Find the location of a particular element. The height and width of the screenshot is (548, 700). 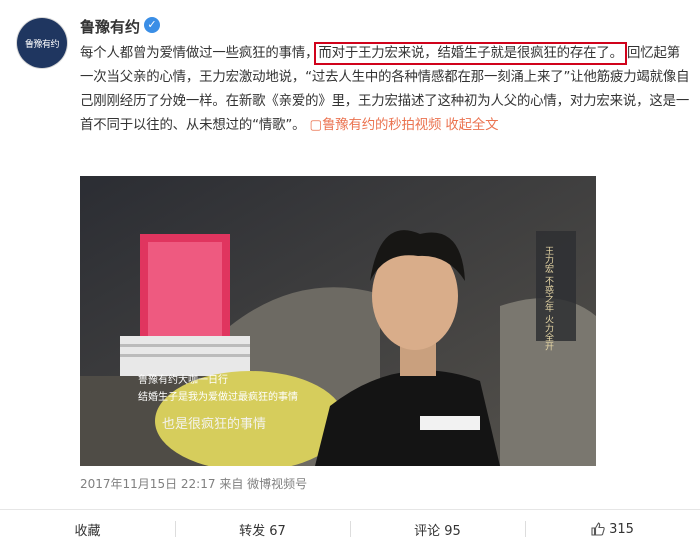

caption-line1: 鲁豫有约大咖一日行 is located at coordinates (183, 379).